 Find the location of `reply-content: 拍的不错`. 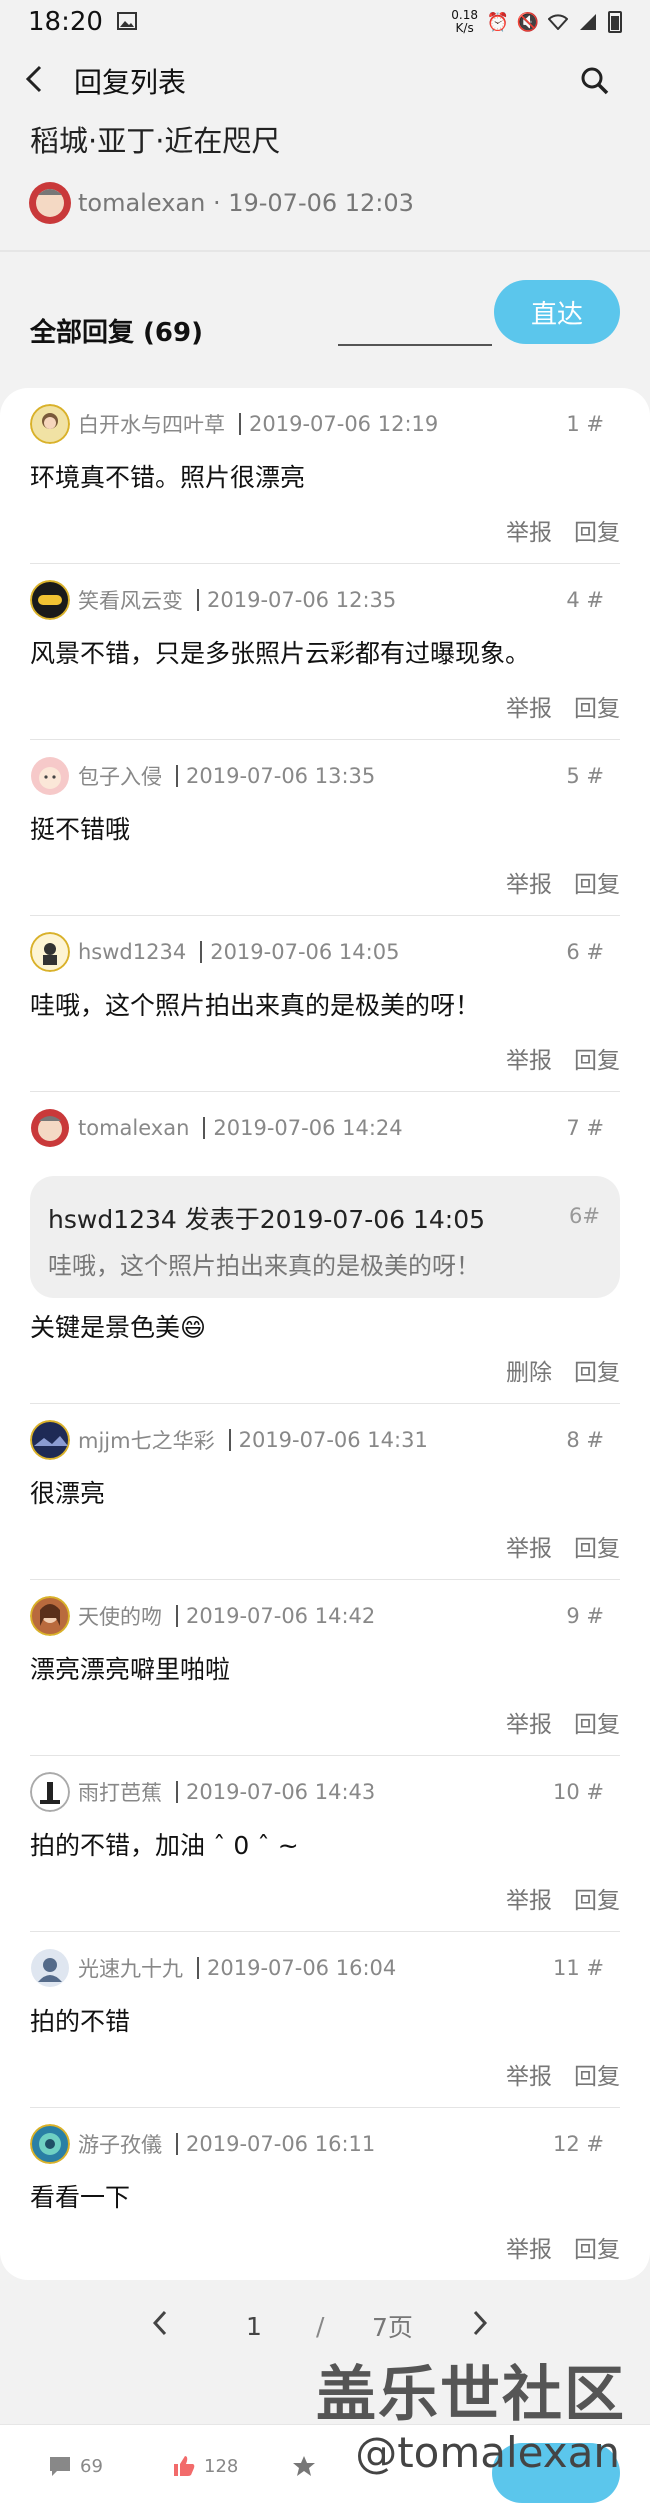

reply-content: 拍的不错 is located at coordinates (80, 2021).